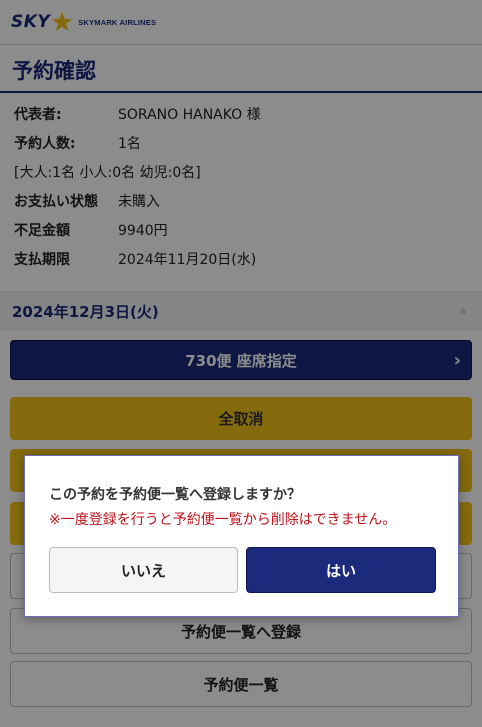 The height and width of the screenshot is (727, 482). I want to click on dialog-question: この予約を予約便一覧へ登録しますか？, so click(175, 495).